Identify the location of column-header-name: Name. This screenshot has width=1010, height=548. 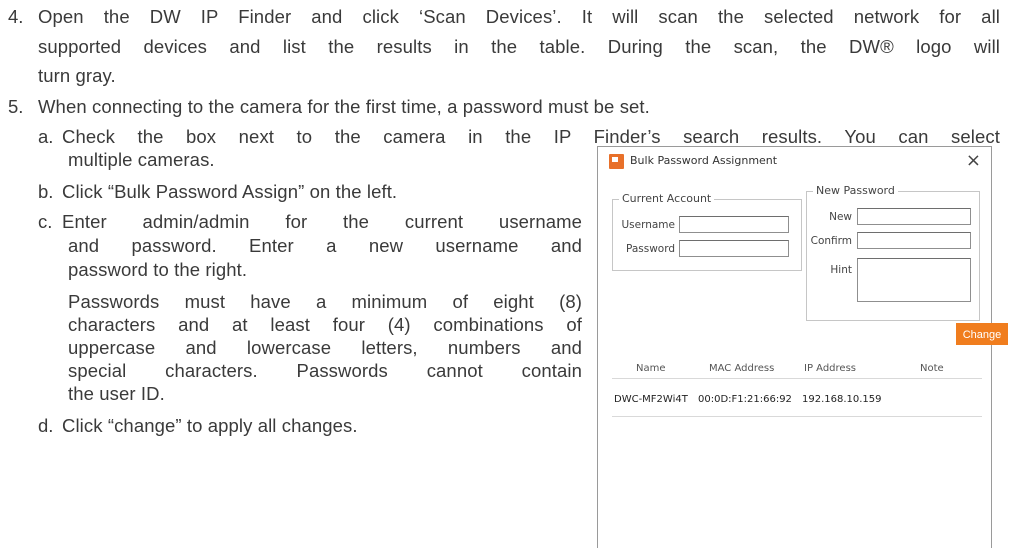
(651, 368).